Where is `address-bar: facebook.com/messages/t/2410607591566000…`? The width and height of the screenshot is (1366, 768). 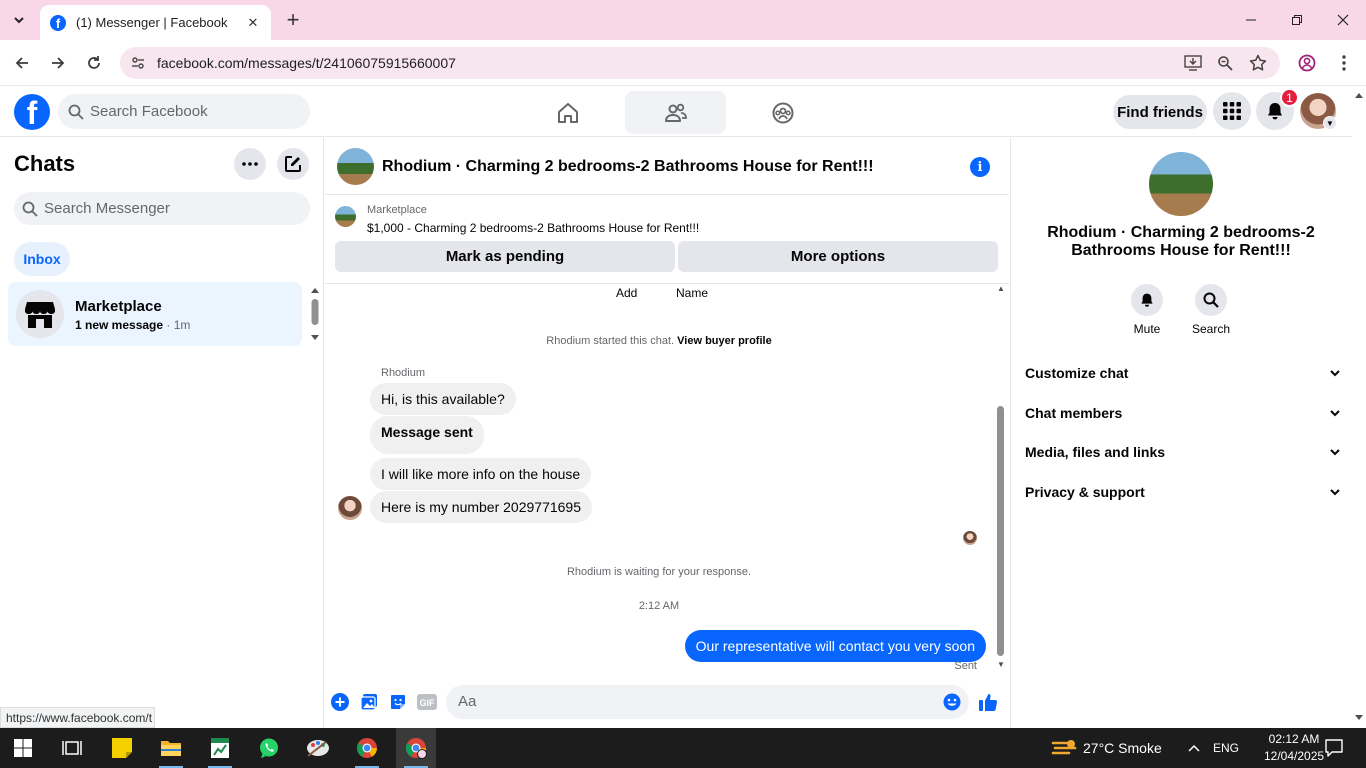
address-bar: facebook.com/messages/t/2410607591566000… is located at coordinates (700, 63).